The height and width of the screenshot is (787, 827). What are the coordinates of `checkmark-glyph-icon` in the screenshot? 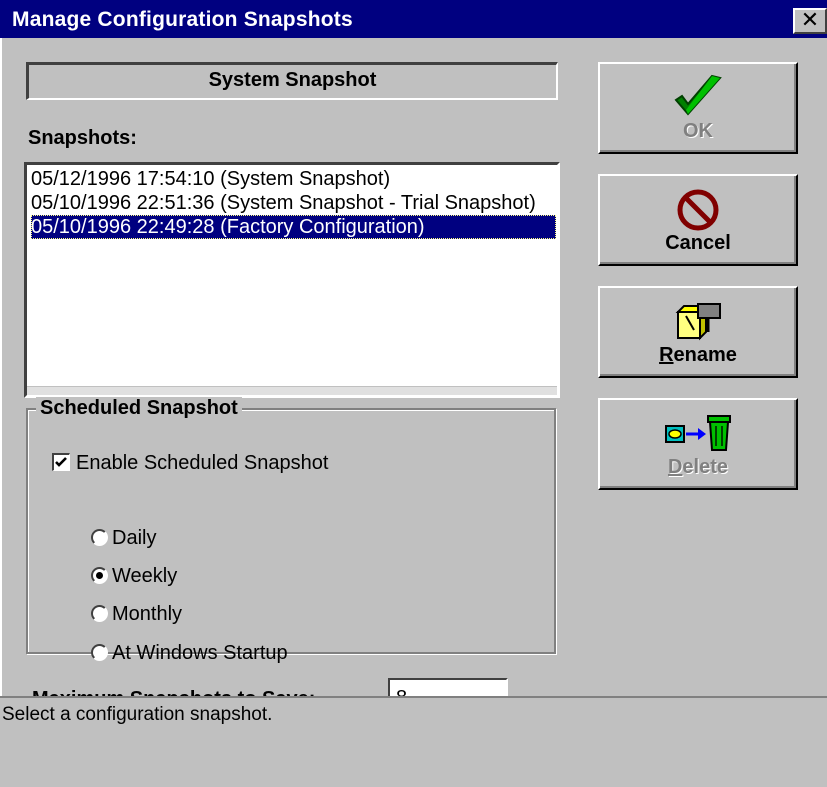 It's located at (61, 462).